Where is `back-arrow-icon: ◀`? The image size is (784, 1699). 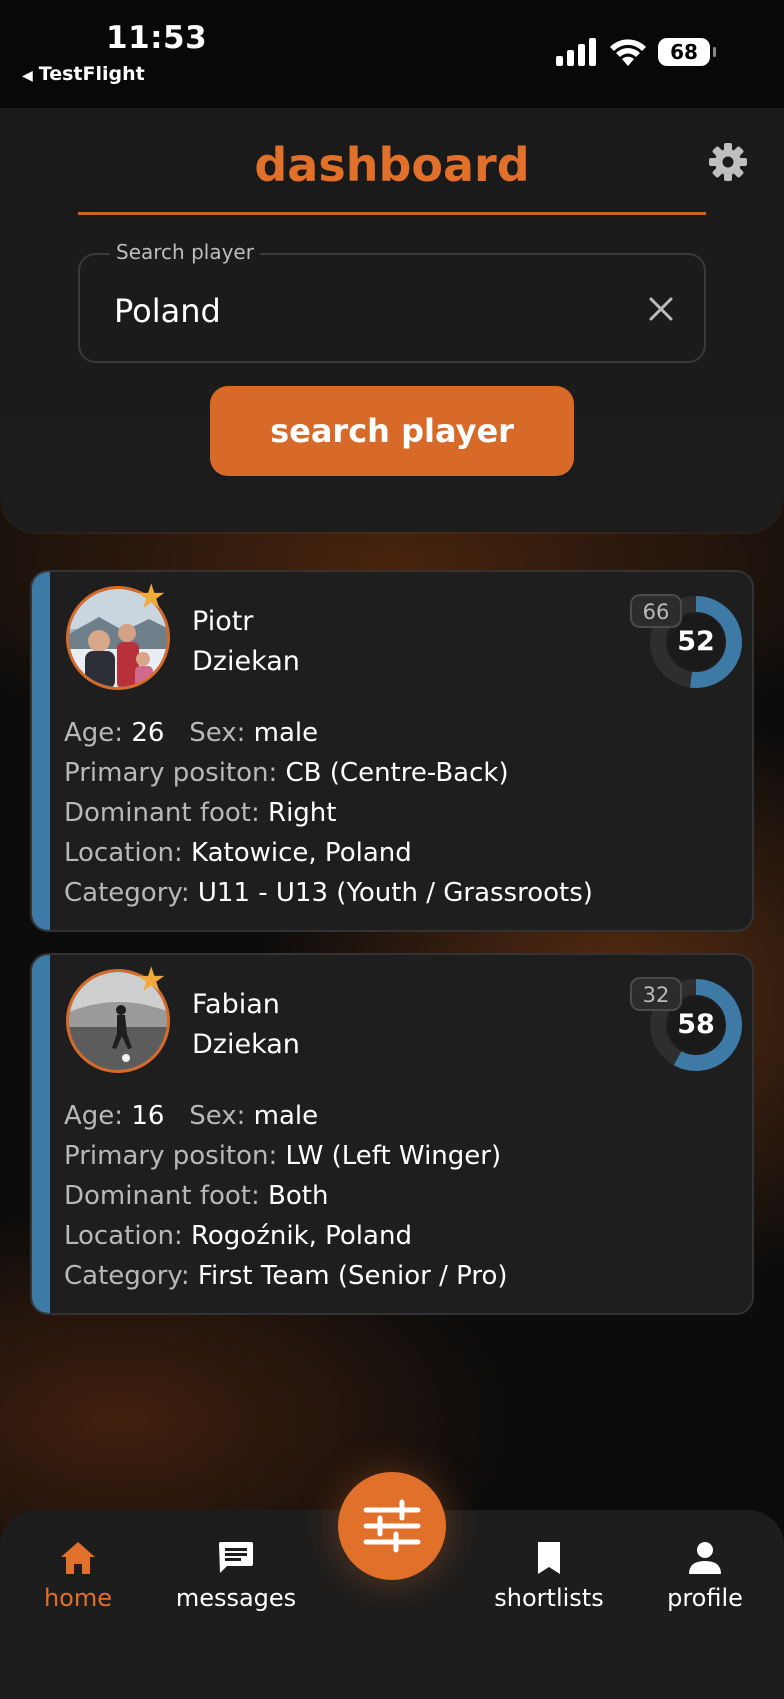 back-arrow-icon: ◀ is located at coordinates (27, 76).